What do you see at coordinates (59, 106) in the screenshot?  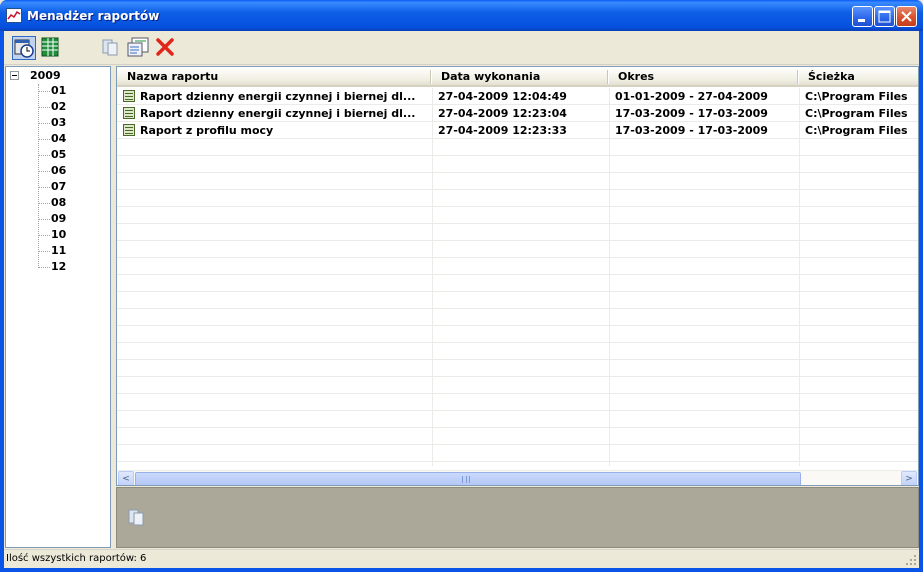 I see `tree-item-label: 02` at bounding box center [59, 106].